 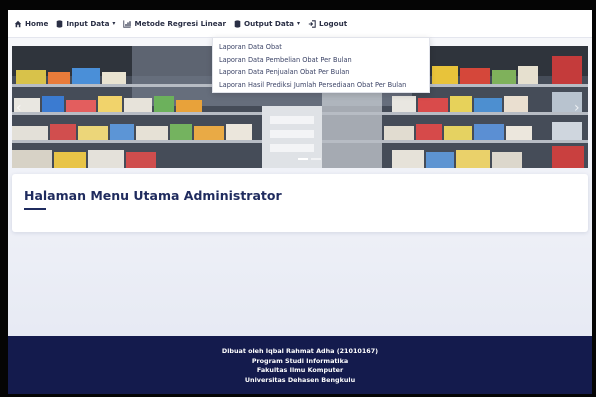 I want to click on carousel-indicators, so click(x=311, y=159).